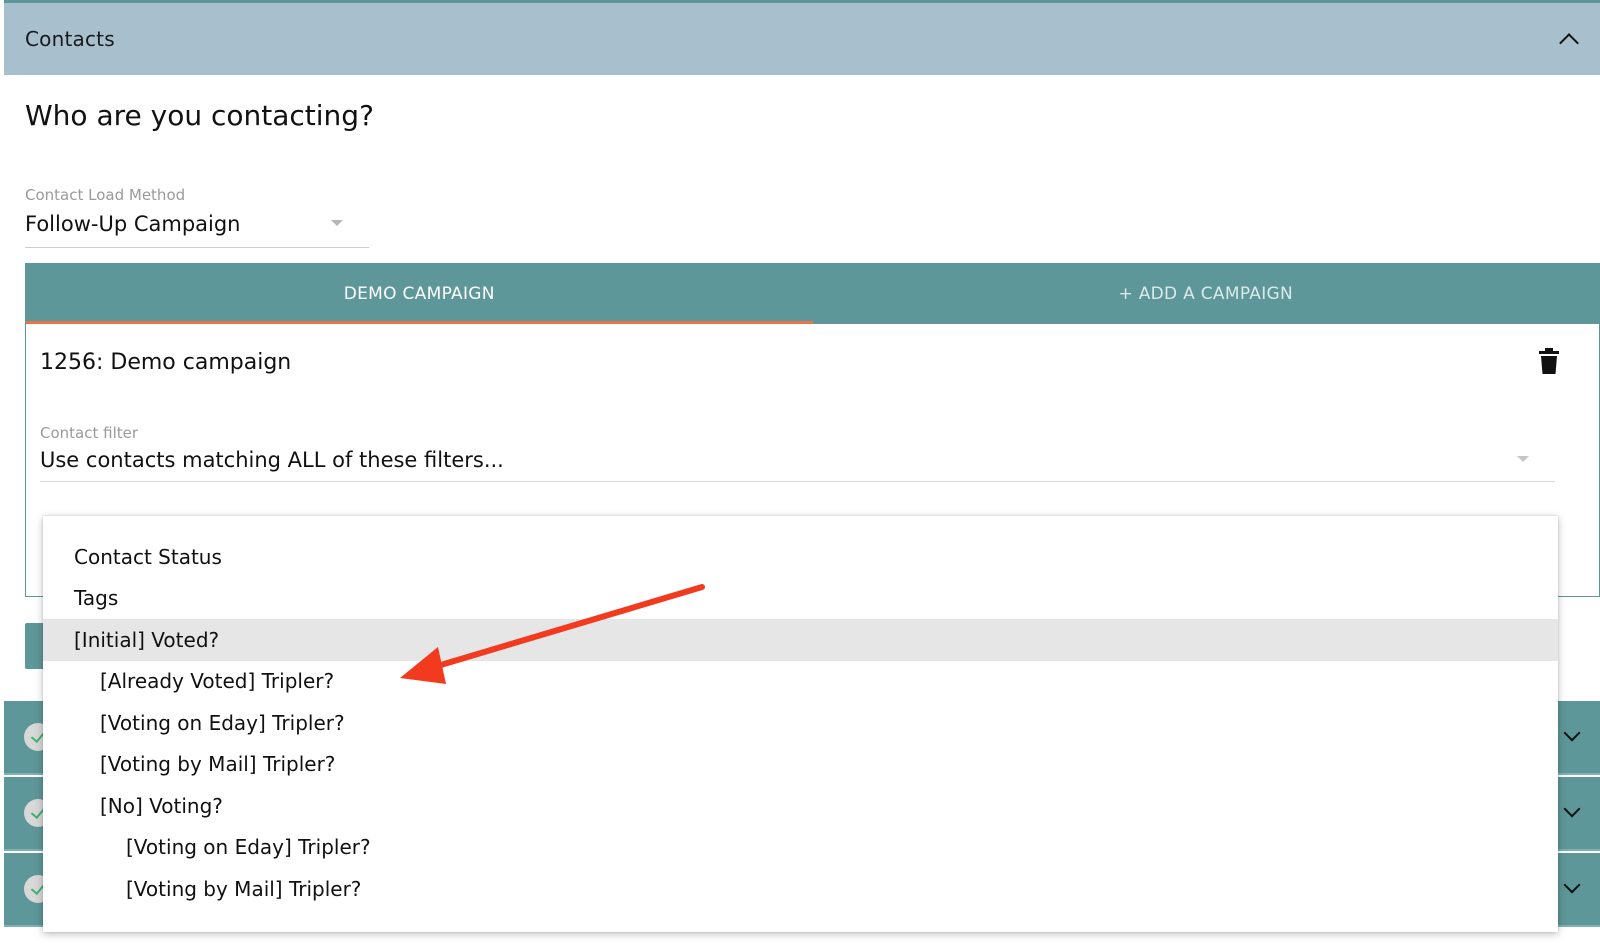  Describe the element at coordinates (70, 39) in the screenshot. I see `section-title: Contacts` at that location.